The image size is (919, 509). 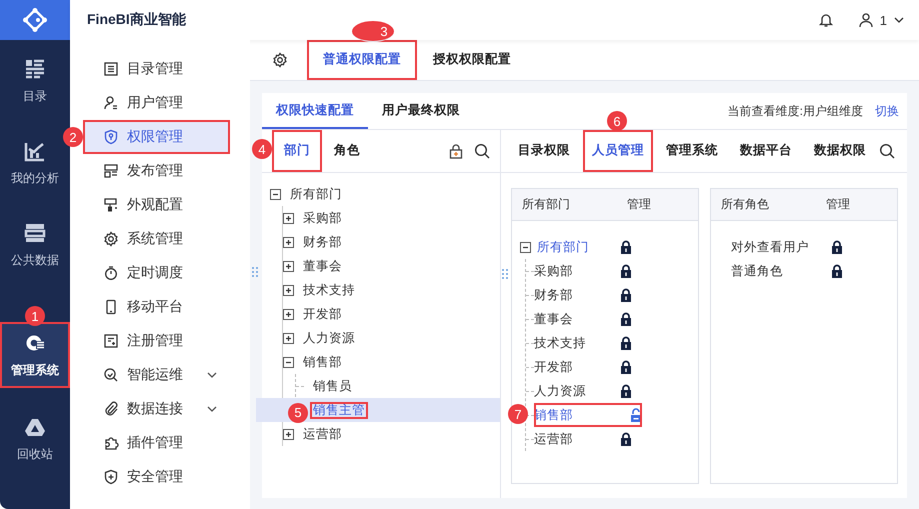 What do you see at coordinates (745, 204) in the screenshot?
I see `column-header: 所有角色` at bounding box center [745, 204].